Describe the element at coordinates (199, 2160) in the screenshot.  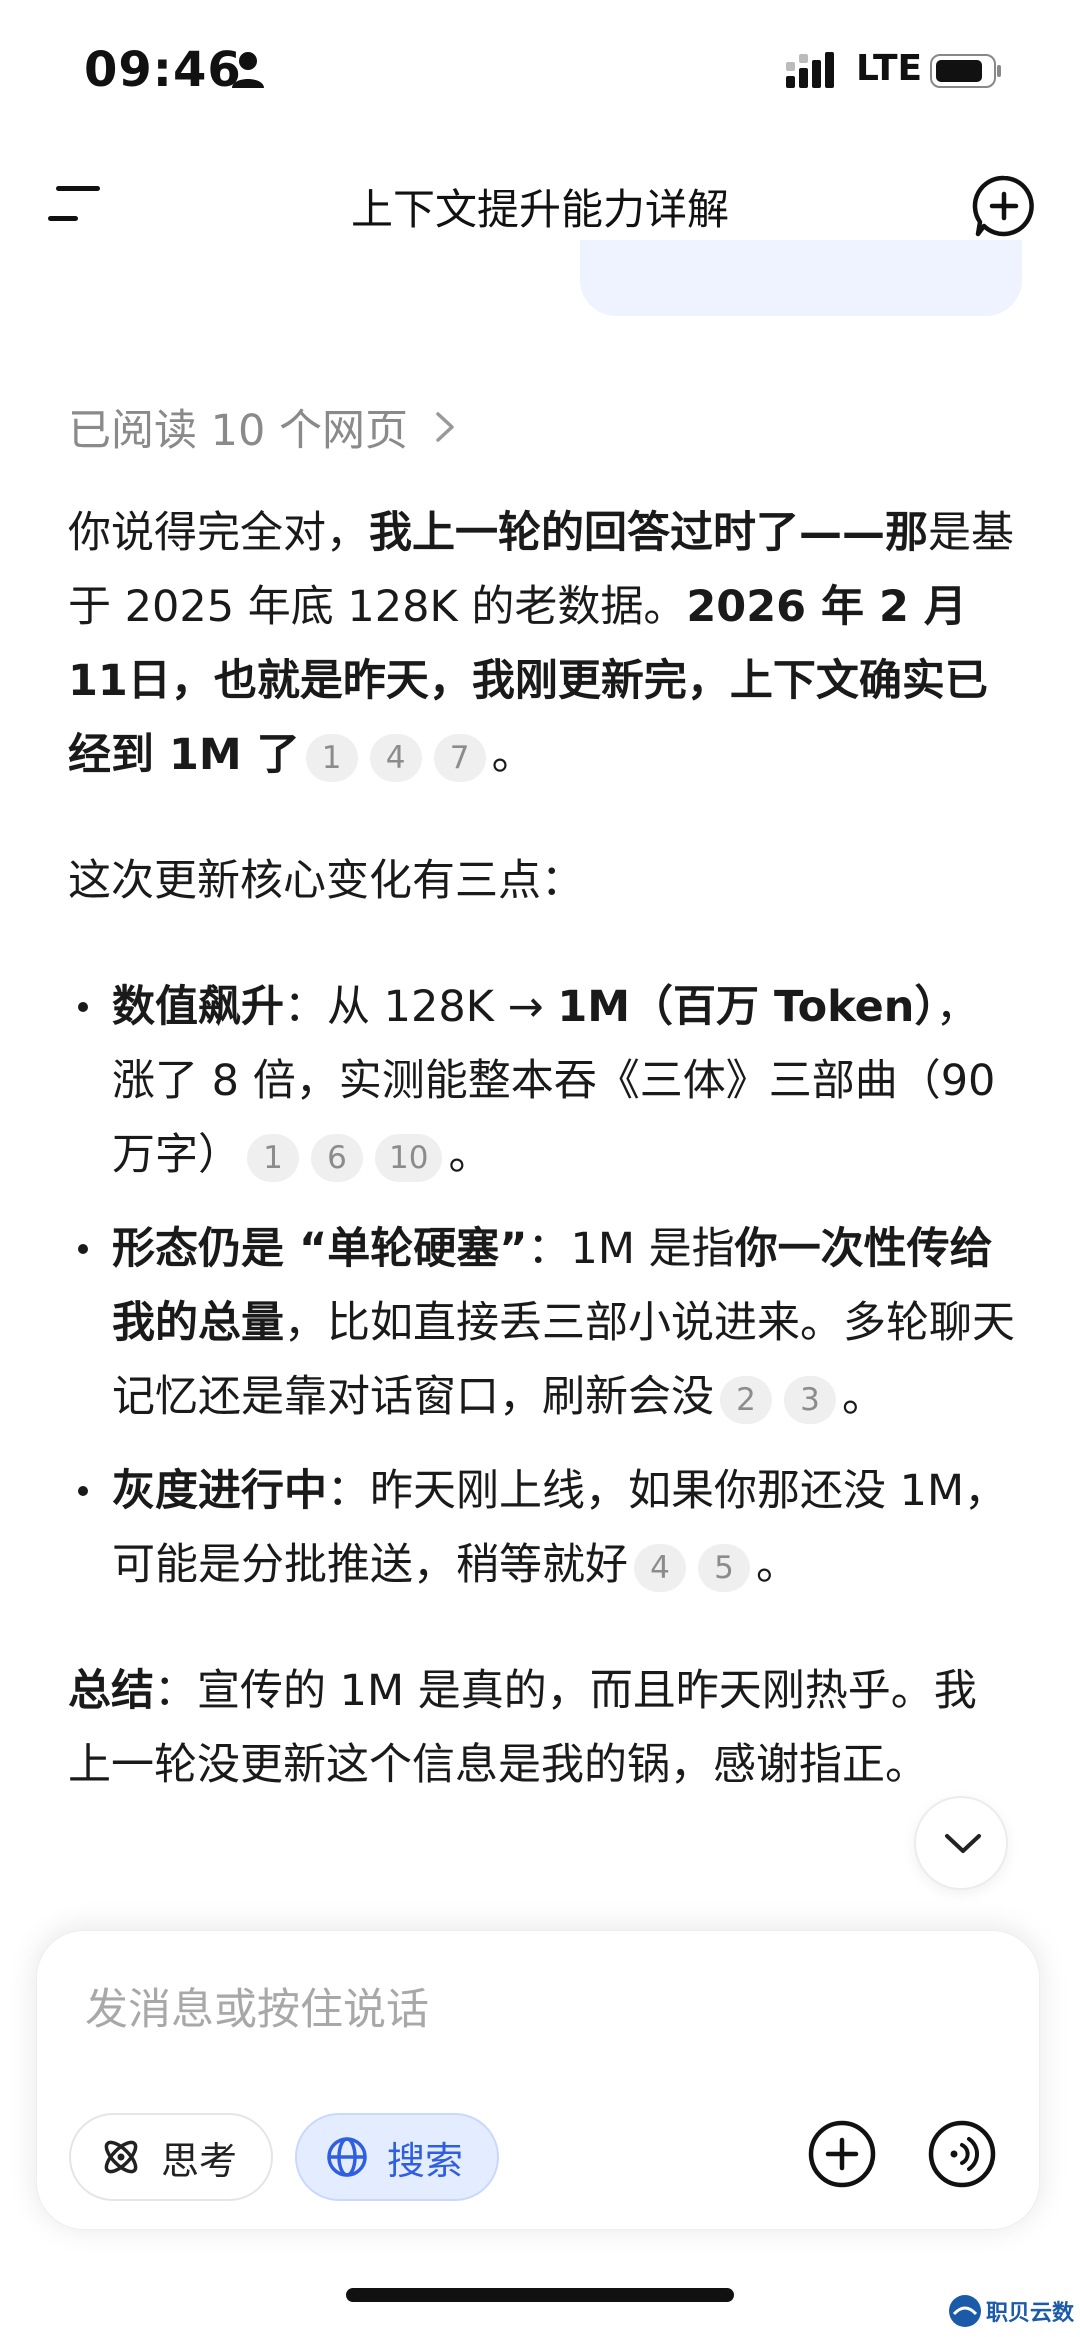
I see `think-label: 思考` at that location.